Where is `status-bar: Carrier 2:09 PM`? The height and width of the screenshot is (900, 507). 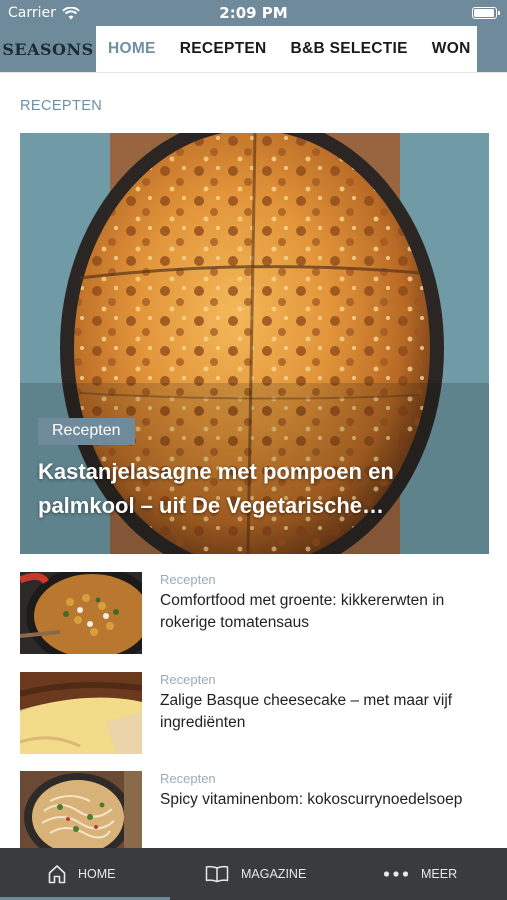
status-bar: Carrier 2:09 PM is located at coordinates (253, 13).